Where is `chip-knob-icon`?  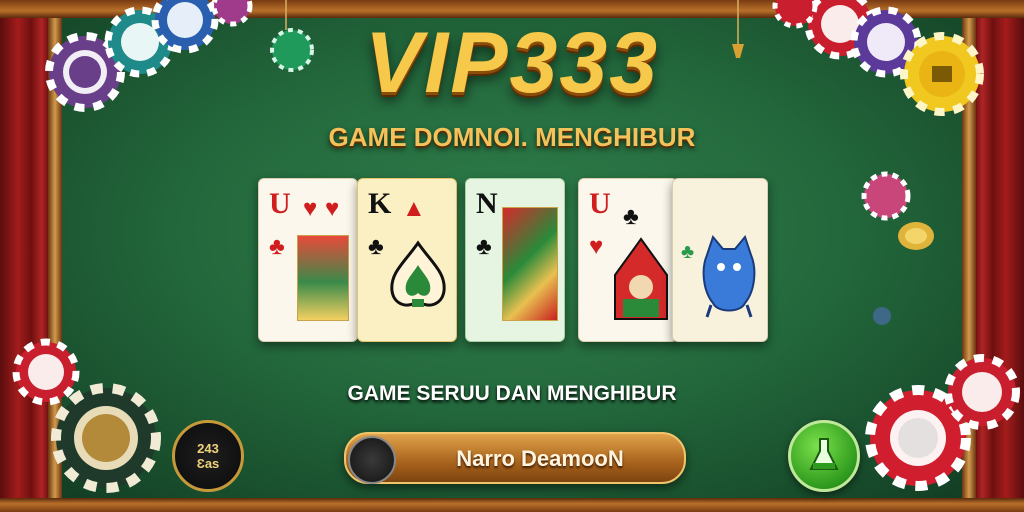 chip-knob-icon is located at coordinates (372, 460).